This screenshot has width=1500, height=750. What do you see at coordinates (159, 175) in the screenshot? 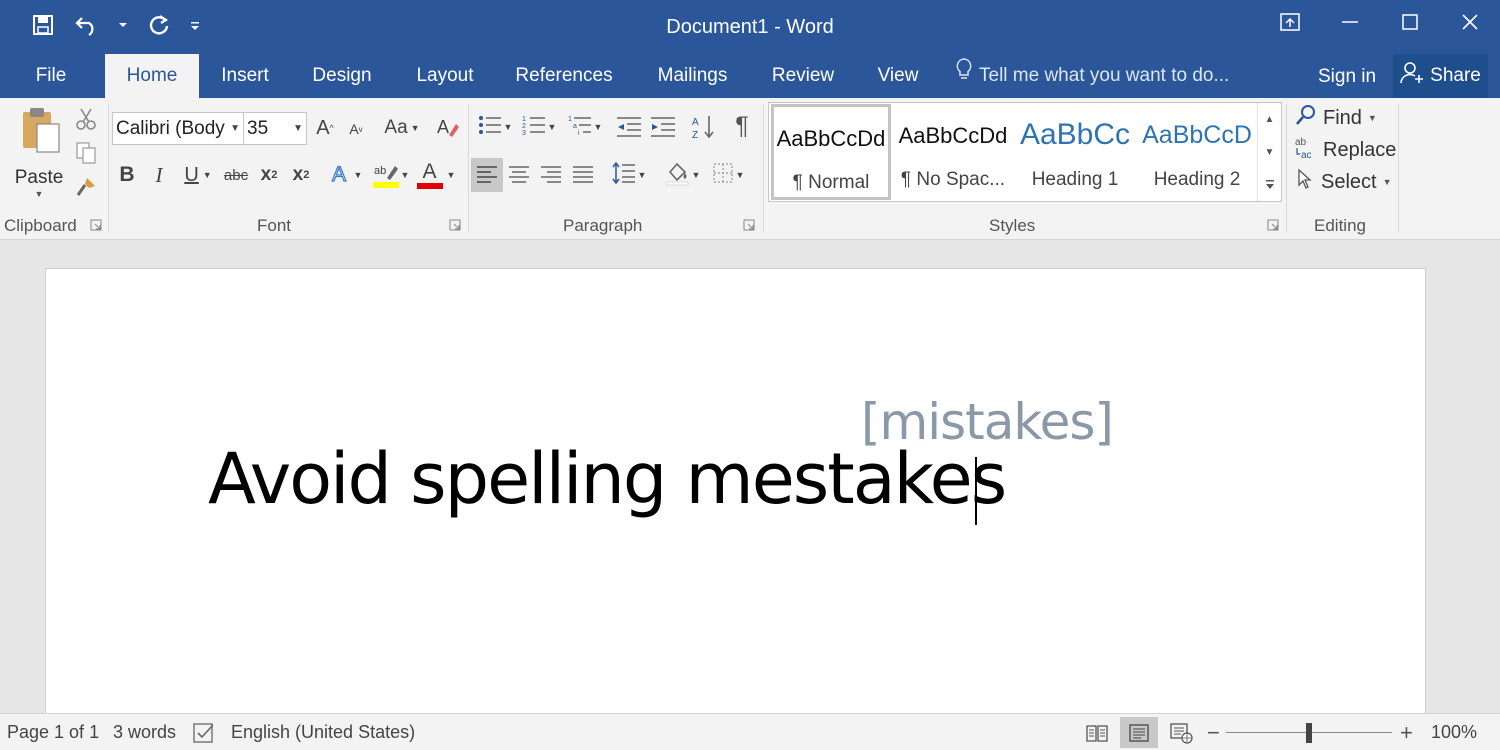
I see `italic-button: I` at bounding box center [159, 175].